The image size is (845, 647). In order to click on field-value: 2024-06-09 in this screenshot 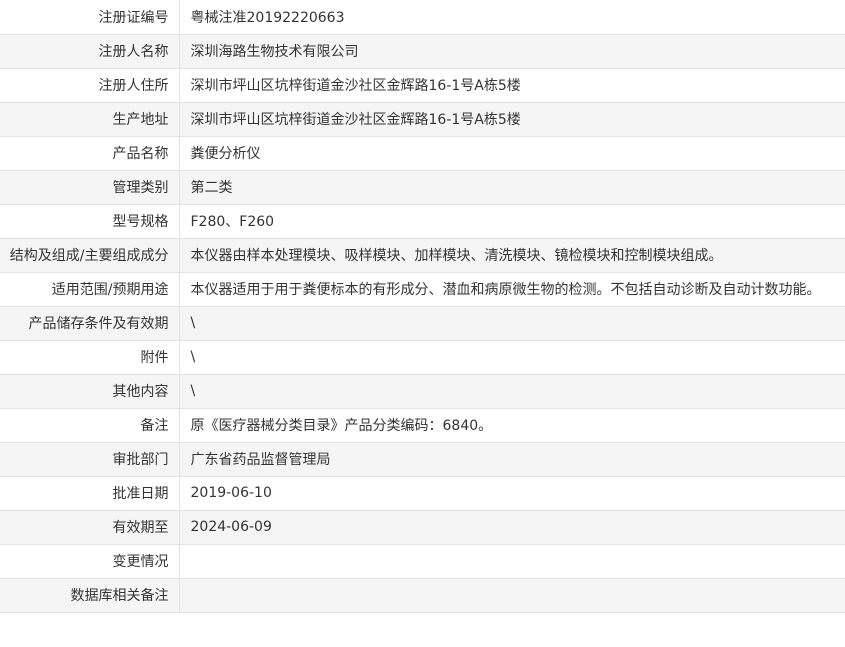, I will do `click(511, 527)`.